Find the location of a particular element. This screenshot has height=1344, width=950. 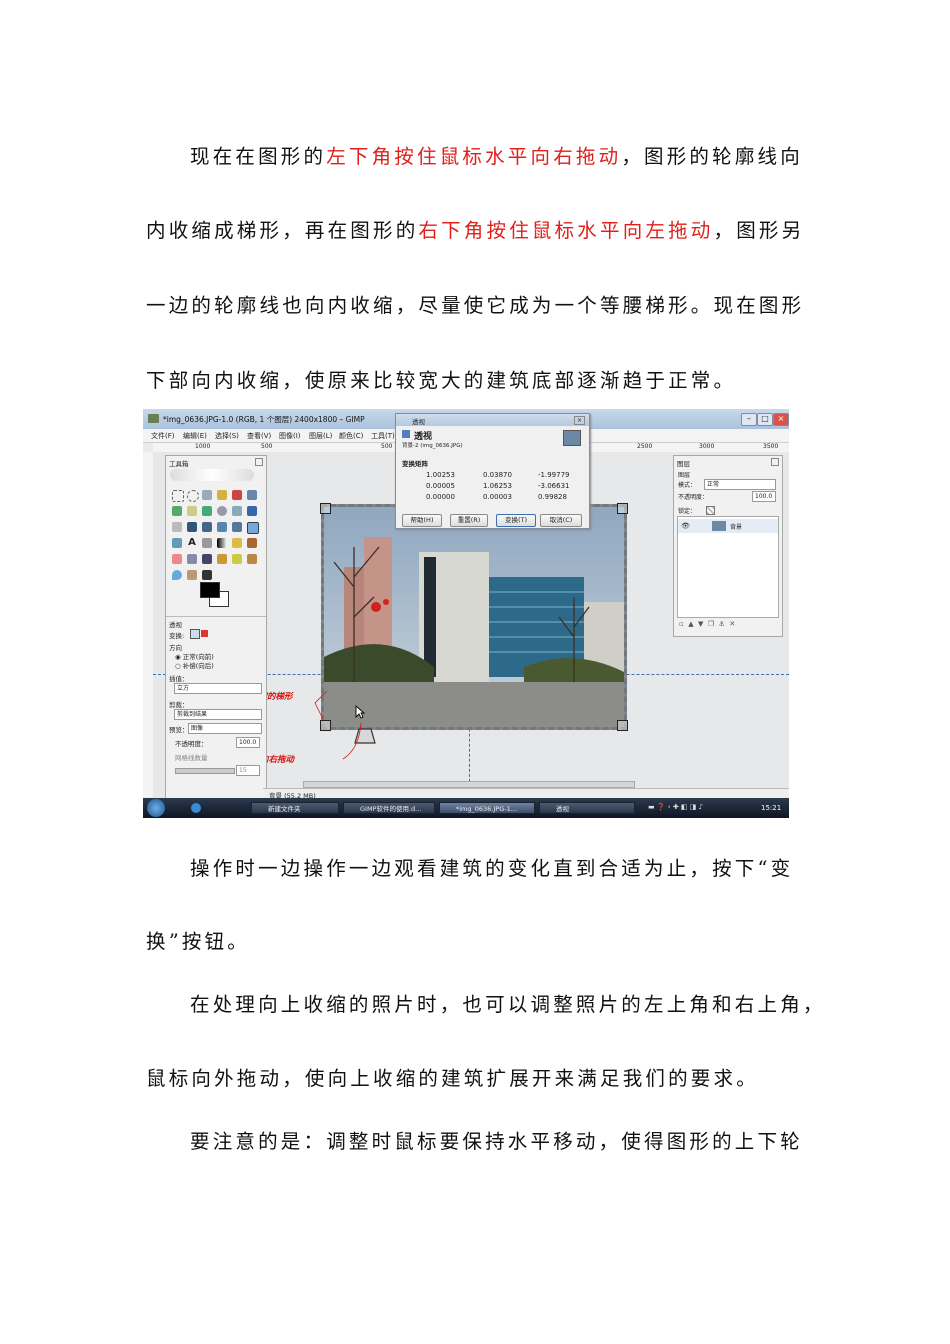

ruler-tick: 1000 is located at coordinates (203, 446).